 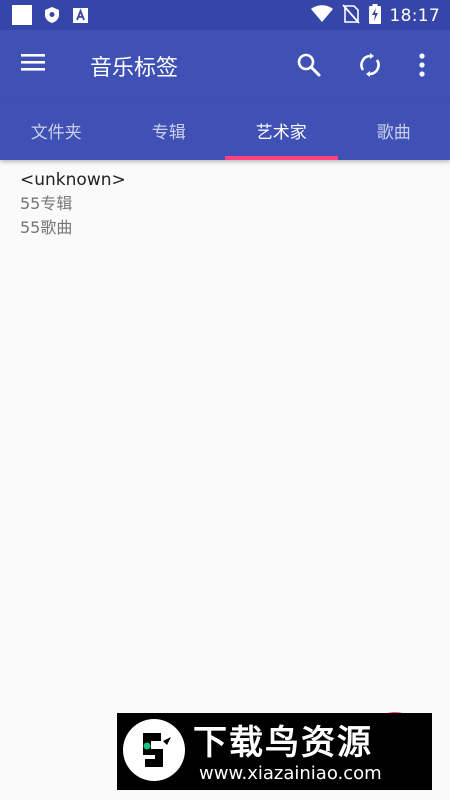 What do you see at coordinates (281, 130) in the screenshot?
I see `tab-artists: 艺术家` at bounding box center [281, 130].